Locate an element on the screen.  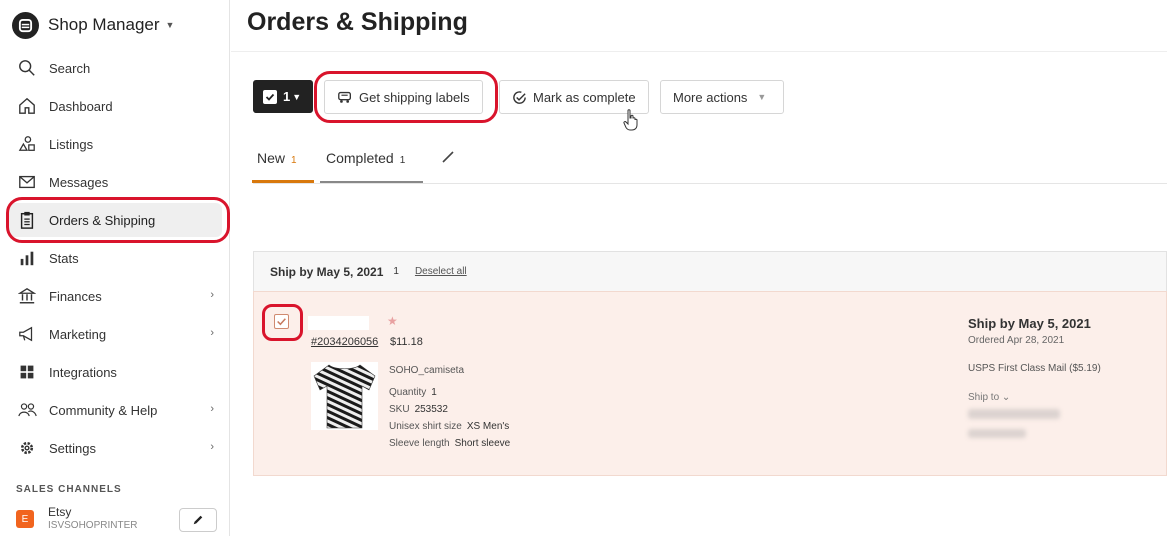
edit-channel-button is located at coordinates (198, 520).